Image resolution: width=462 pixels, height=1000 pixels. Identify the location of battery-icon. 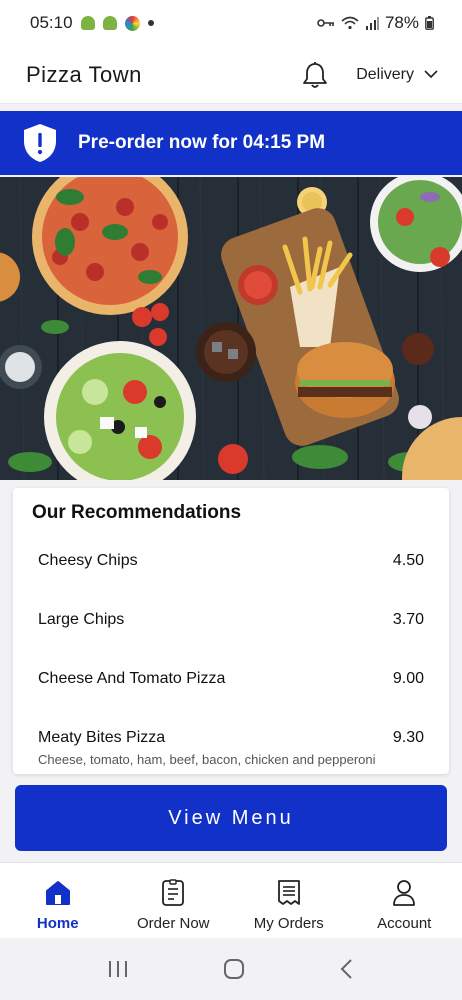
(429, 23).